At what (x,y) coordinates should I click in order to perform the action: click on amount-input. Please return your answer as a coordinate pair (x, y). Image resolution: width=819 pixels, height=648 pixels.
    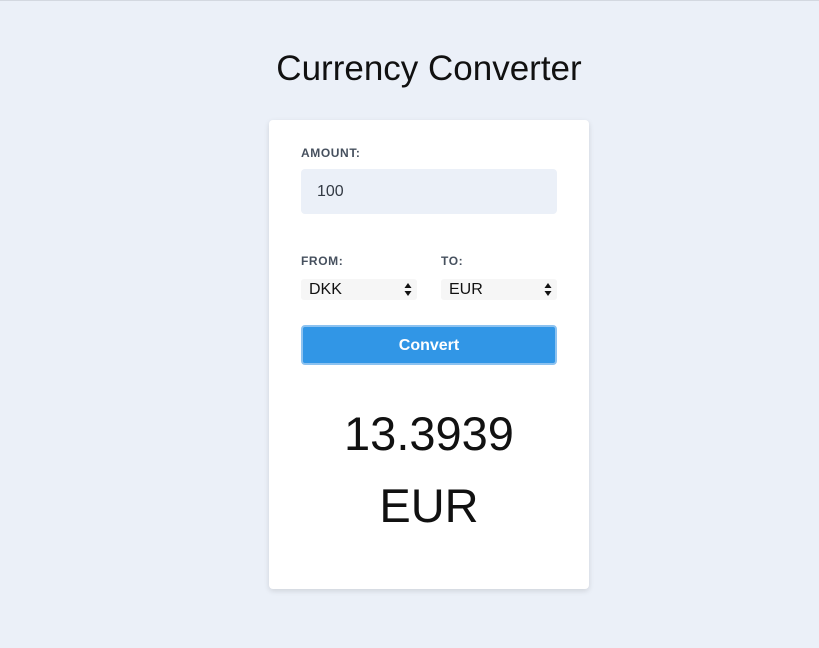
    Looking at the image, I should click on (429, 191).